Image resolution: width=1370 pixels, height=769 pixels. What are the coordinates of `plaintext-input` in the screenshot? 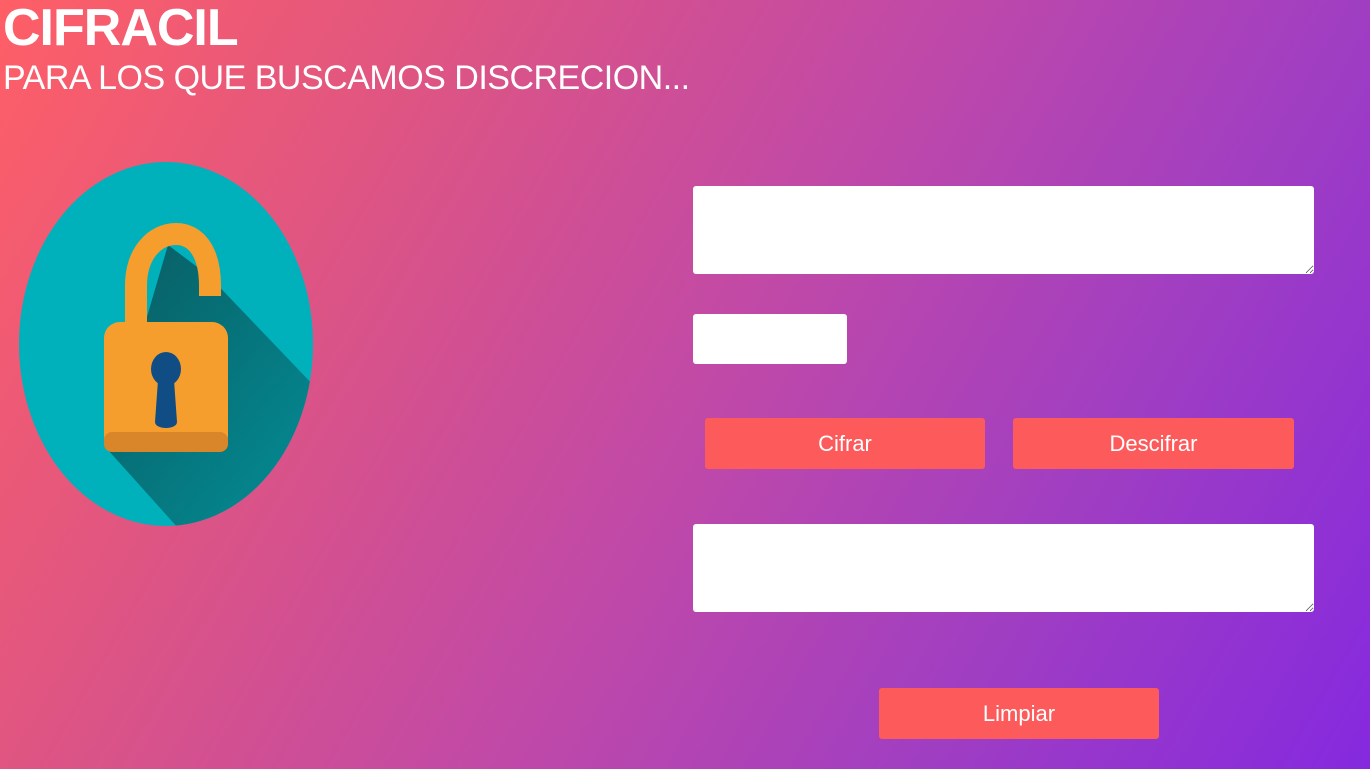 It's located at (1003, 230).